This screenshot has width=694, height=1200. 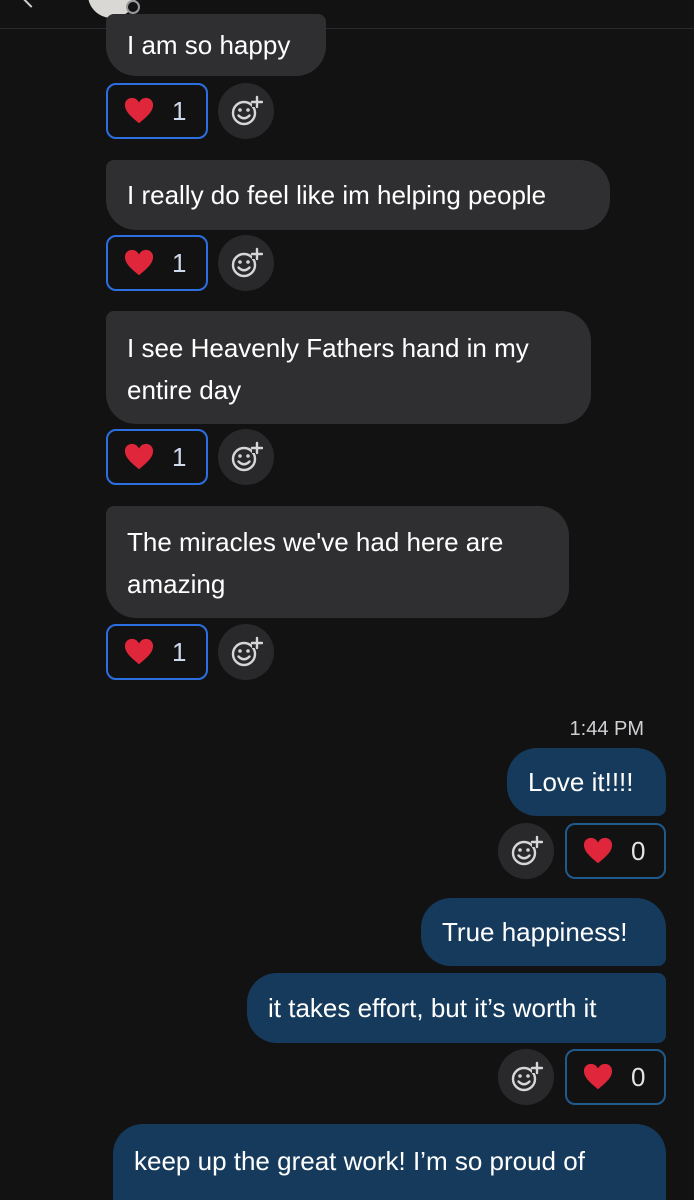 I want to click on message-text: The miracles we've had here are amazing, so click(x=315, y=563).